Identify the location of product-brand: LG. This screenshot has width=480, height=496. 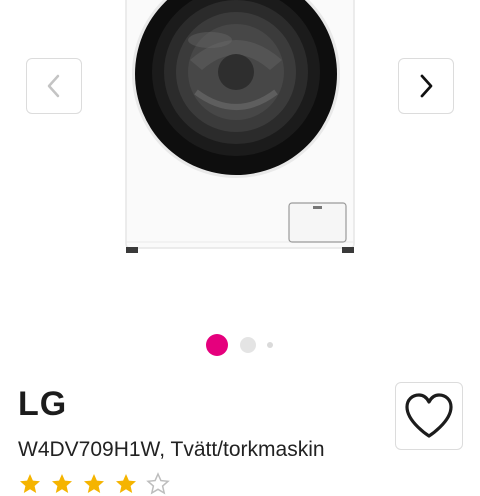
(43, 404).